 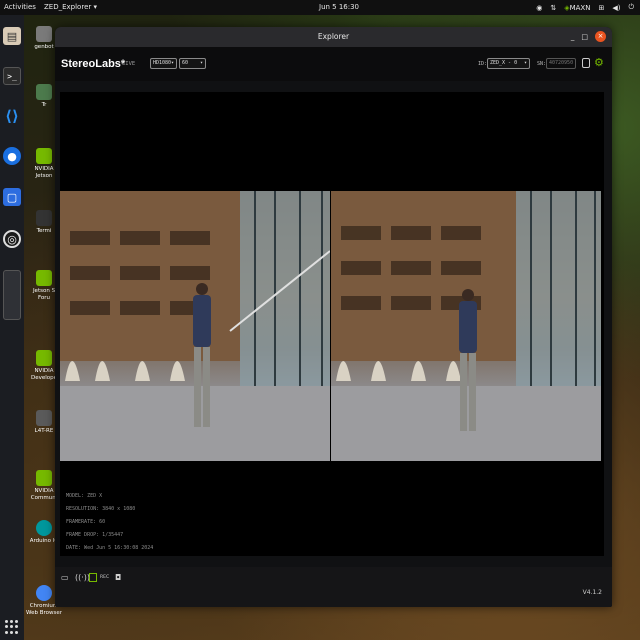 I want to click on info-date: DATE: Wed Jun 5 16:30:08 2024, so click(x=110, y=548).